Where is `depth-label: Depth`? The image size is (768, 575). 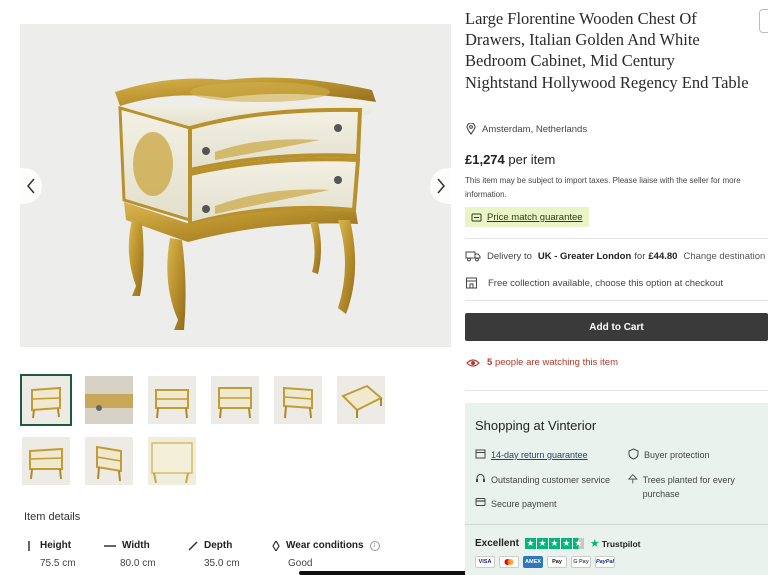
depth-label: Depth is located at coordinates (218, 545).